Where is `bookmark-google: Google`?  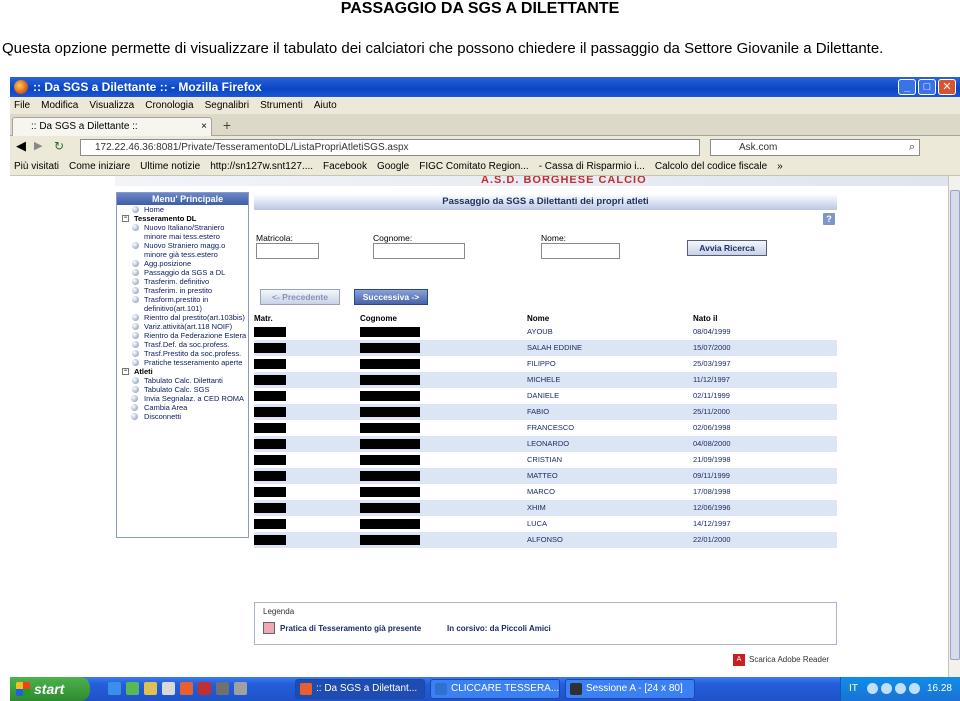 bookmark-google: Google is located at coordinates (393, 166).